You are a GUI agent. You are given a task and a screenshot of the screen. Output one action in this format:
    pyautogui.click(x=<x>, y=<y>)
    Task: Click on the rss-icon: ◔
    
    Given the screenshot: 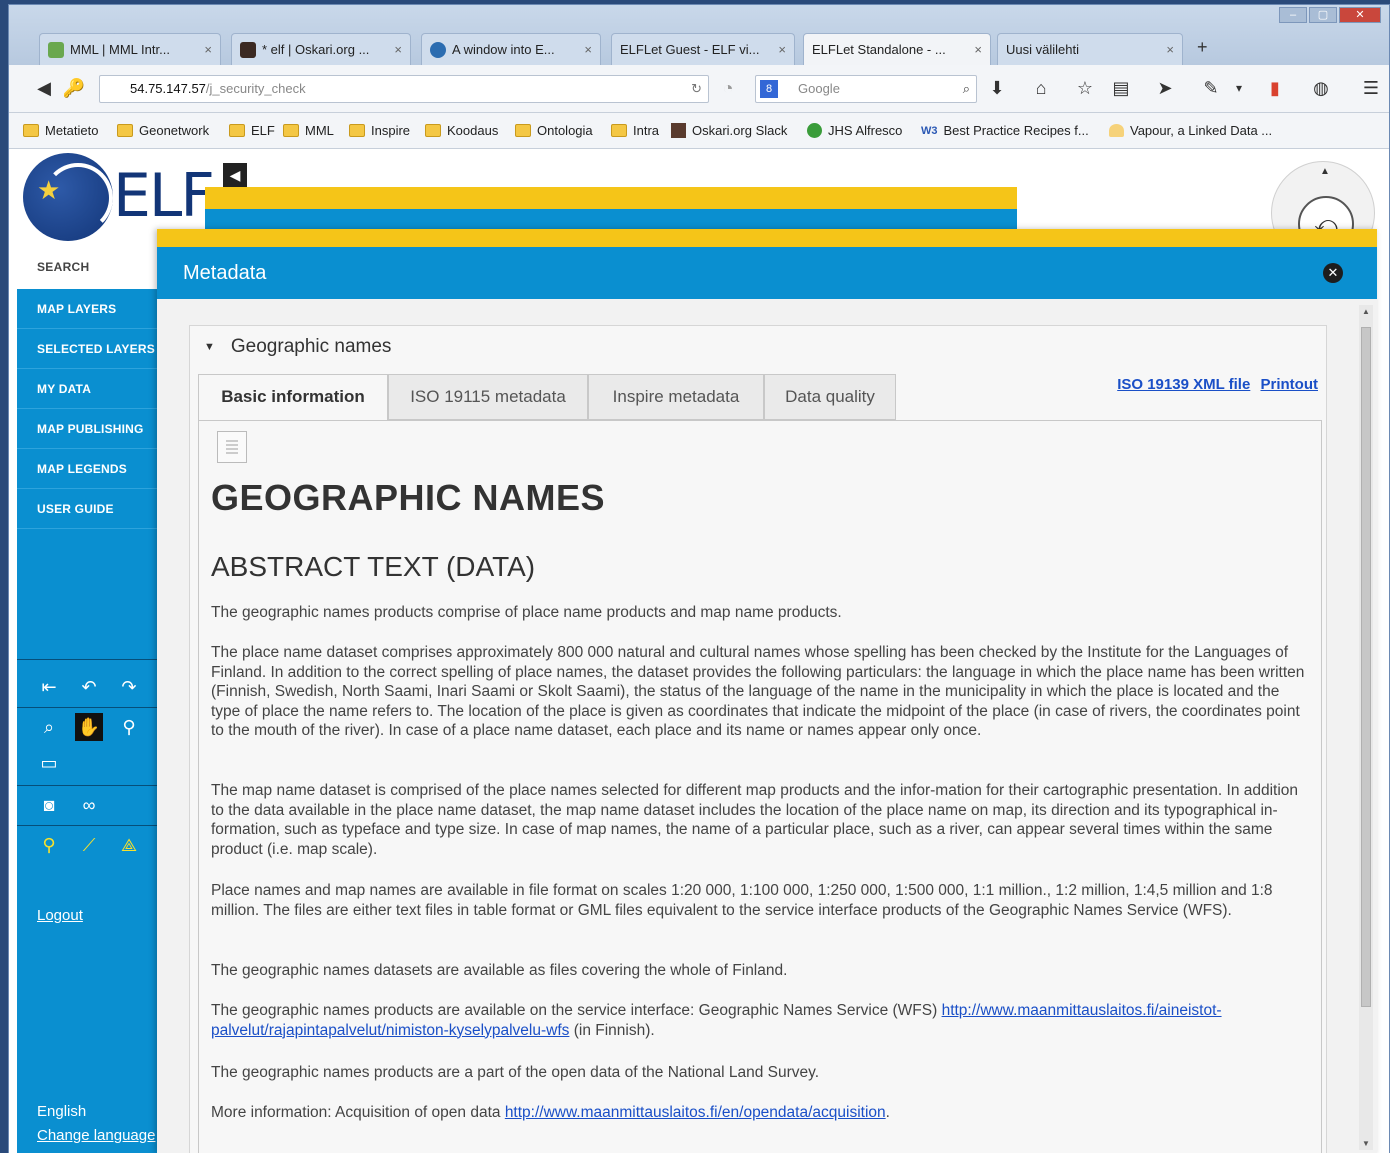 What is the action you would take?
    pyautogui.click(x=728, y=88)
    